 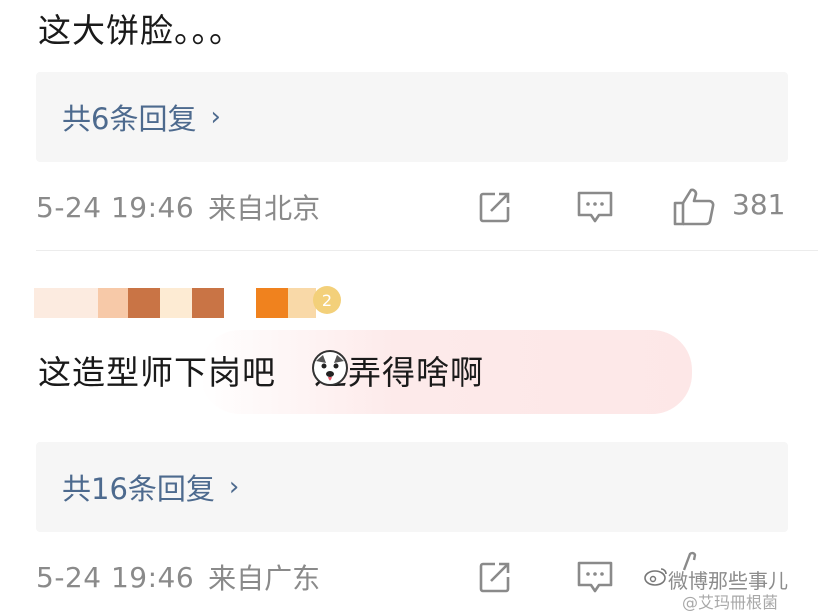 What do you see at coordinates (138, 489) in the screenshot?
I see `replies-count-label: 共16条回复` at bounding box center [138, 489].